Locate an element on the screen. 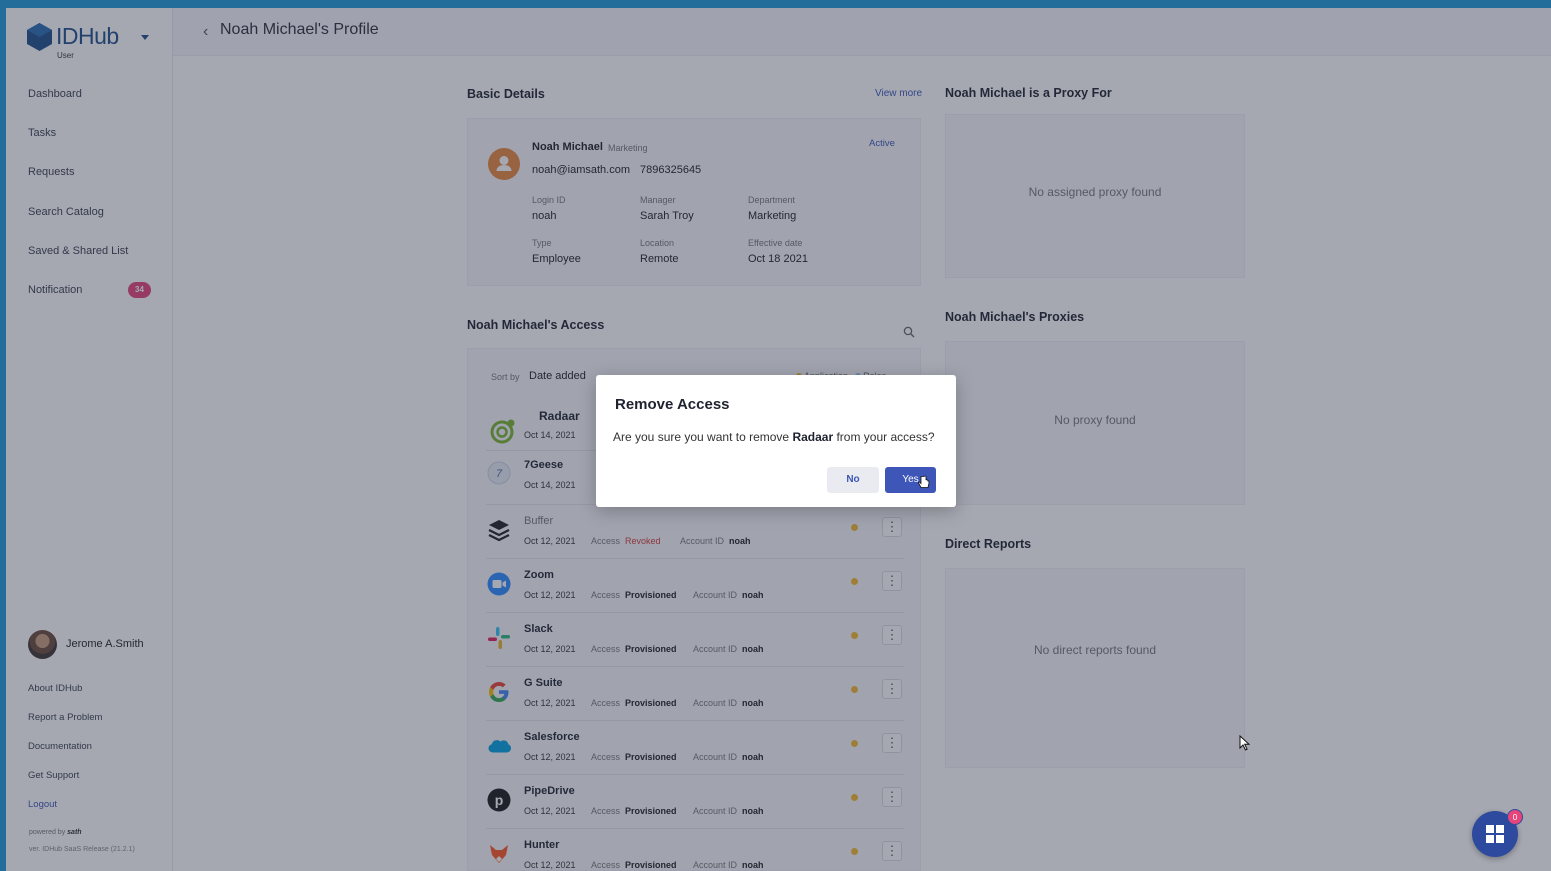 Image resolution: width=1551 pixels, height=871 pixels. dialog-title: Remove Access is located at coordinates (672, 404).